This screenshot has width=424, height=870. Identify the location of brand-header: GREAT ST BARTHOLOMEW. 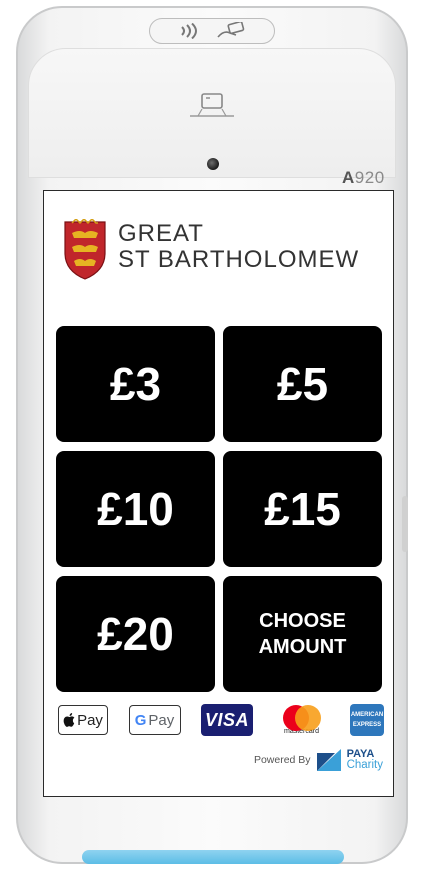
(210, 250).